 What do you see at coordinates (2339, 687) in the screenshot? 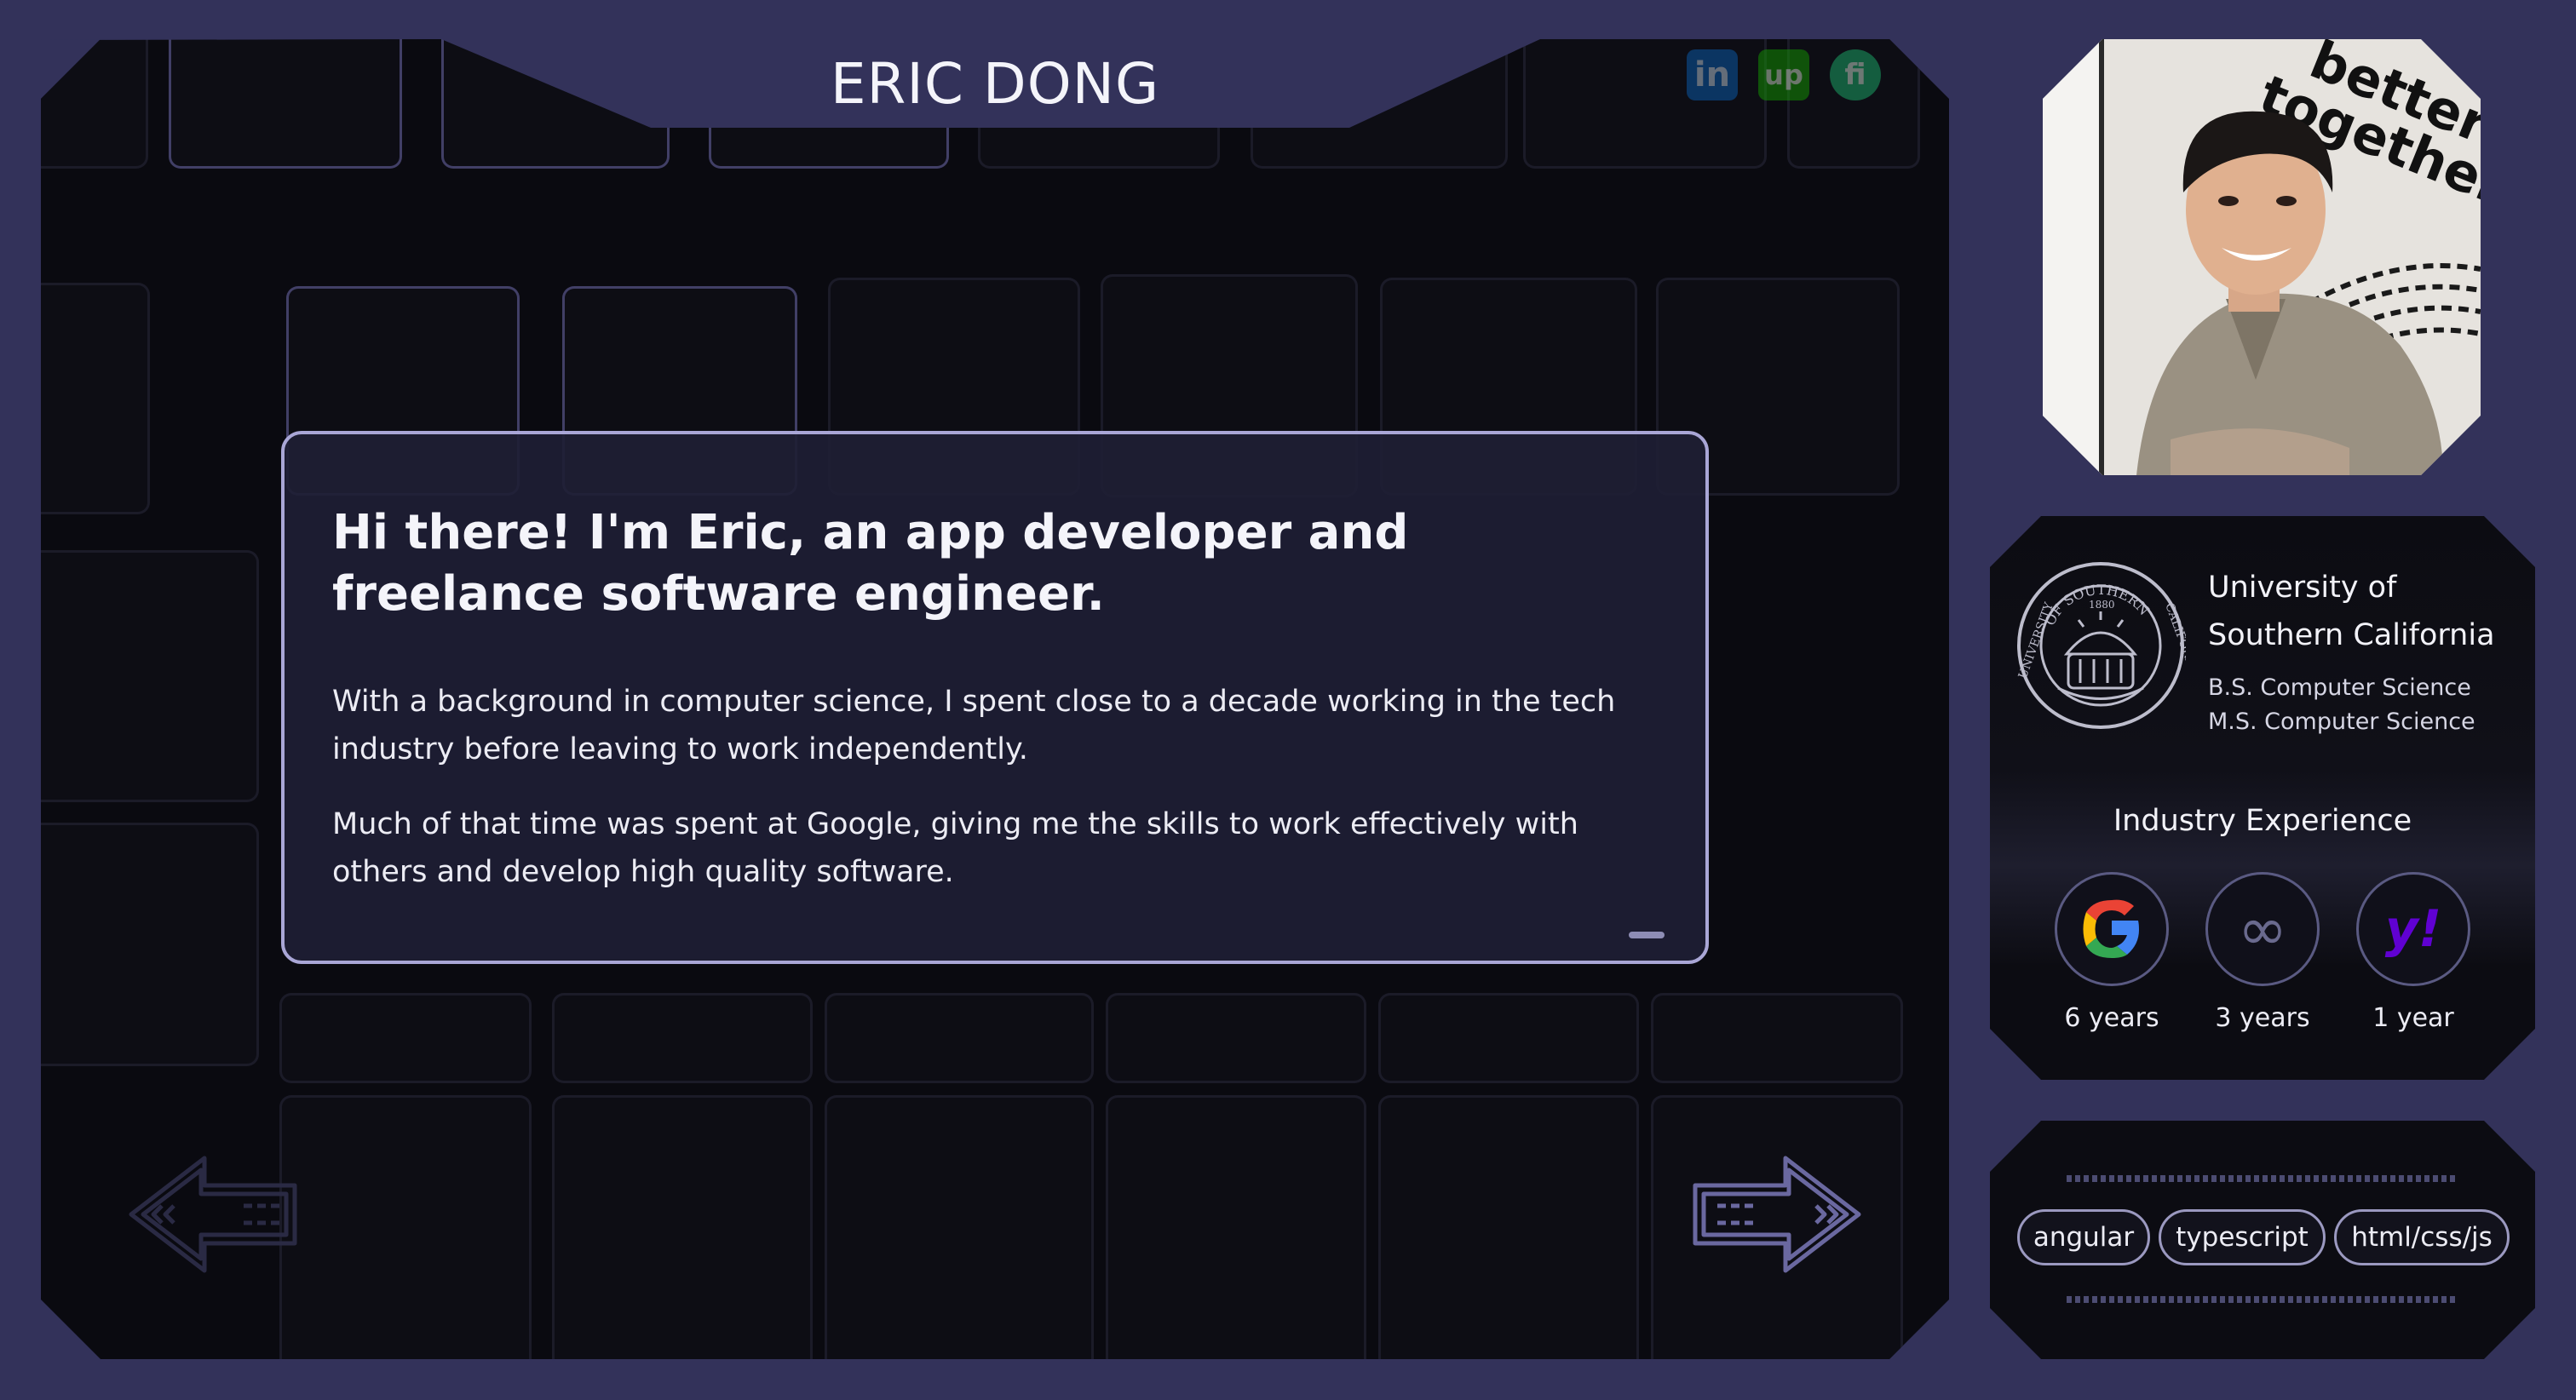
I see `degree-bs: B.S. Computer Science` at bounding box center [2339, 687].